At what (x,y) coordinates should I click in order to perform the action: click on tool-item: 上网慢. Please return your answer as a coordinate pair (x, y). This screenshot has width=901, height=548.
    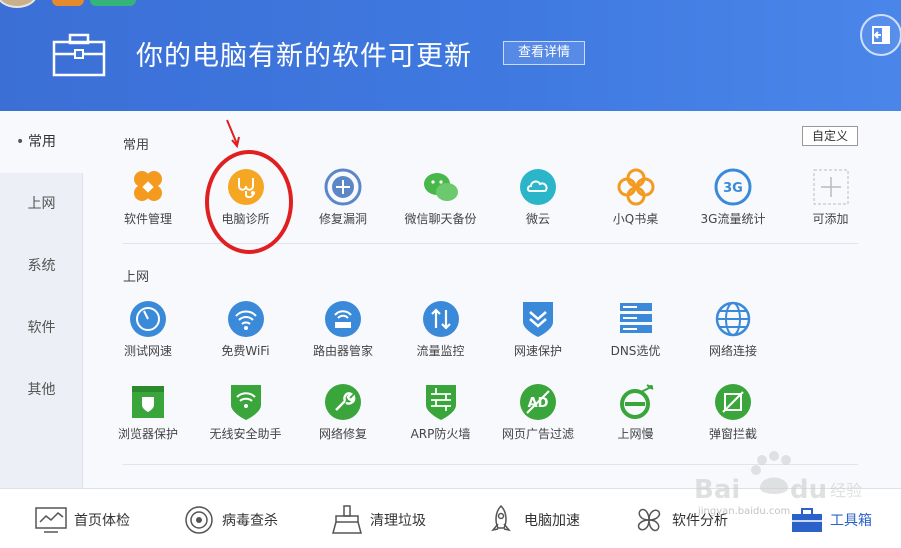
    Looking at the image, I should click on (636, 413).